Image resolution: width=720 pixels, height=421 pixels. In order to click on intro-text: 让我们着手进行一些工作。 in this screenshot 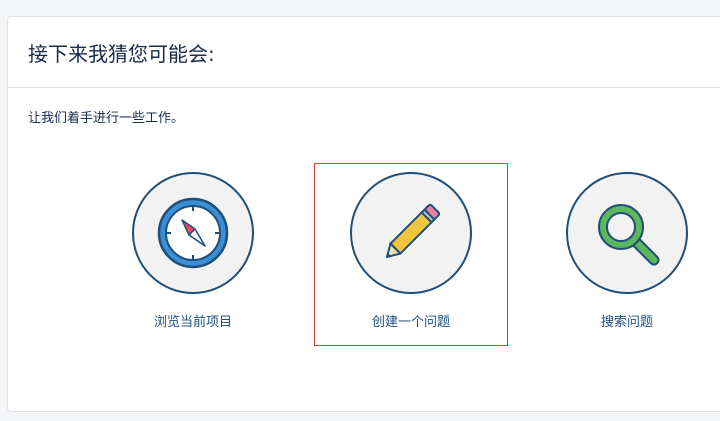, I will do `click(106, 118)`.